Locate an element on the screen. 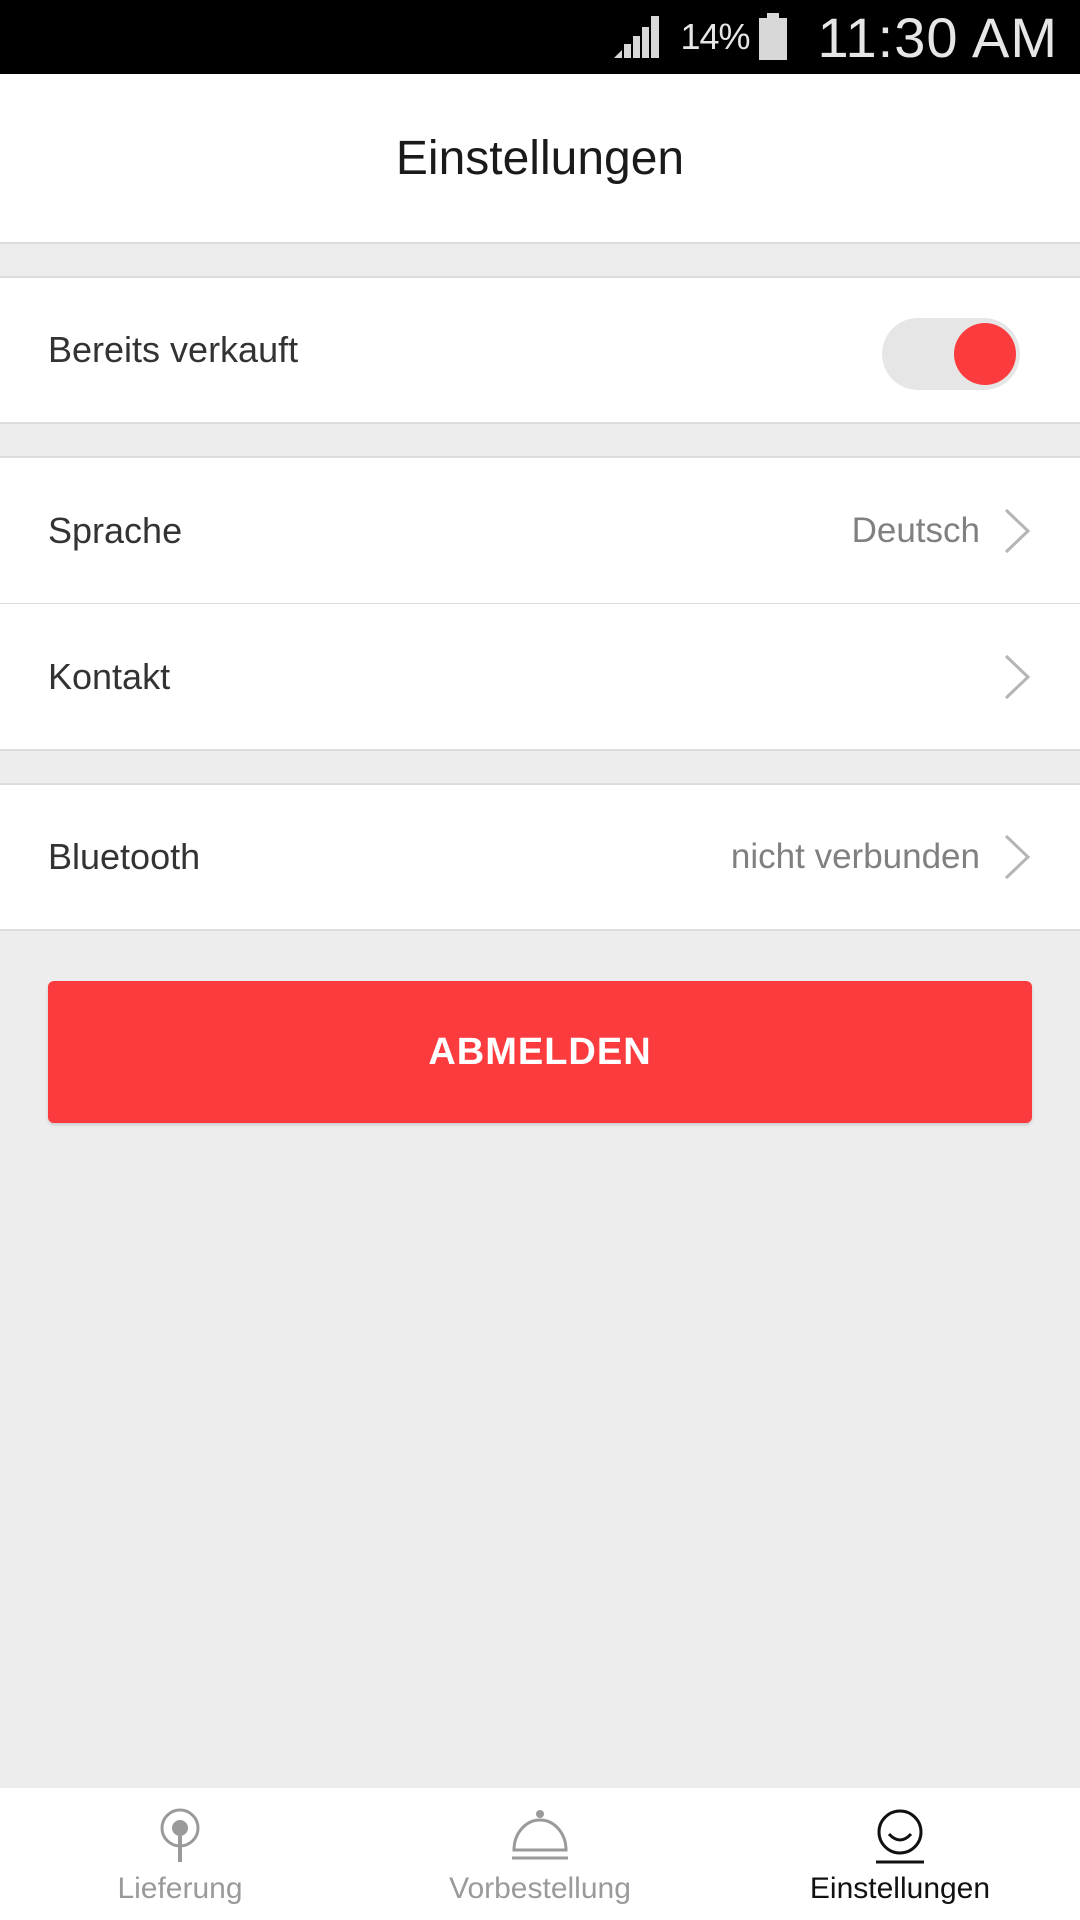 The image size is (1080, 1920). sold-out-row: Bereits verkauft is located at coordinates (540, 350).